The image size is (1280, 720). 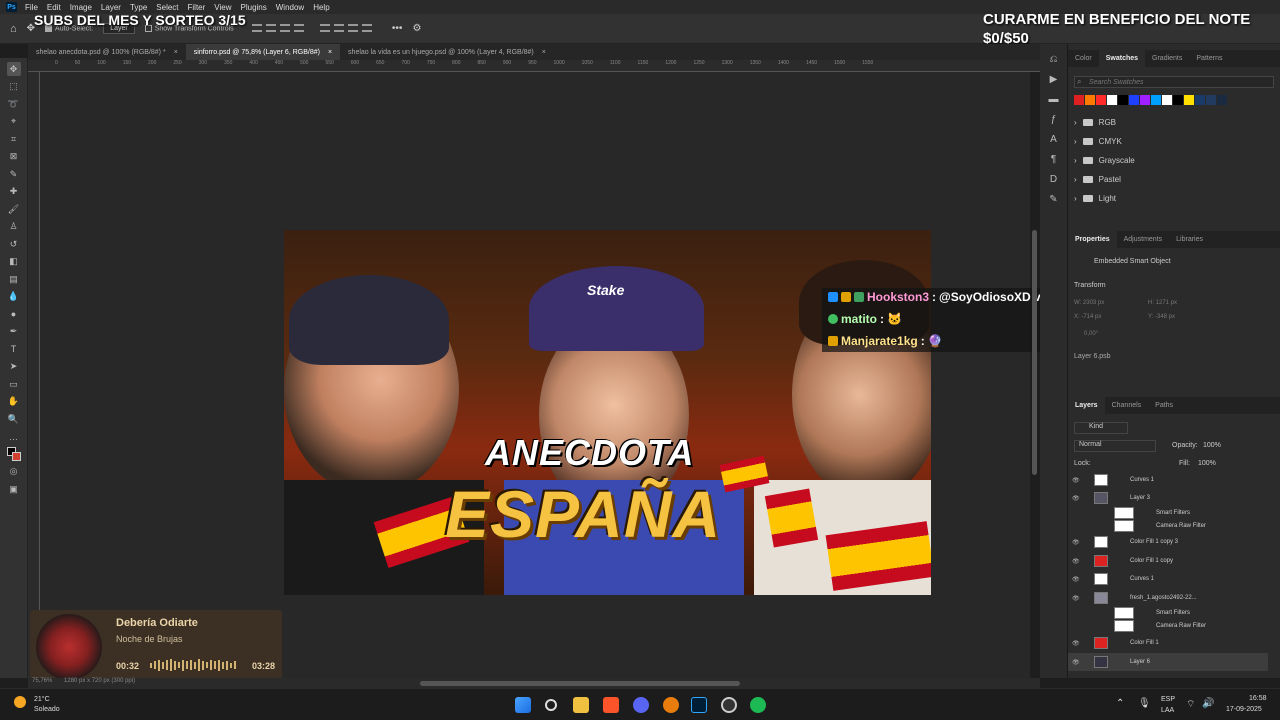 What do you see at coordinates (1095, 122) in the screenshot?
I see `swatch-folder-rgb: › RGB` at bounding box center [1095, 122].